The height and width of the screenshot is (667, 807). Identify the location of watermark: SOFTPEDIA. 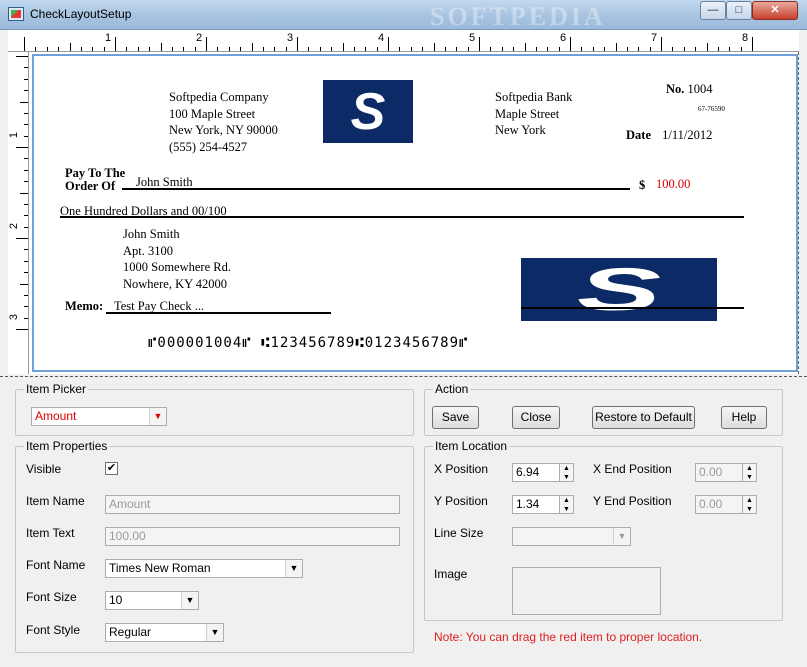
(518, 16).